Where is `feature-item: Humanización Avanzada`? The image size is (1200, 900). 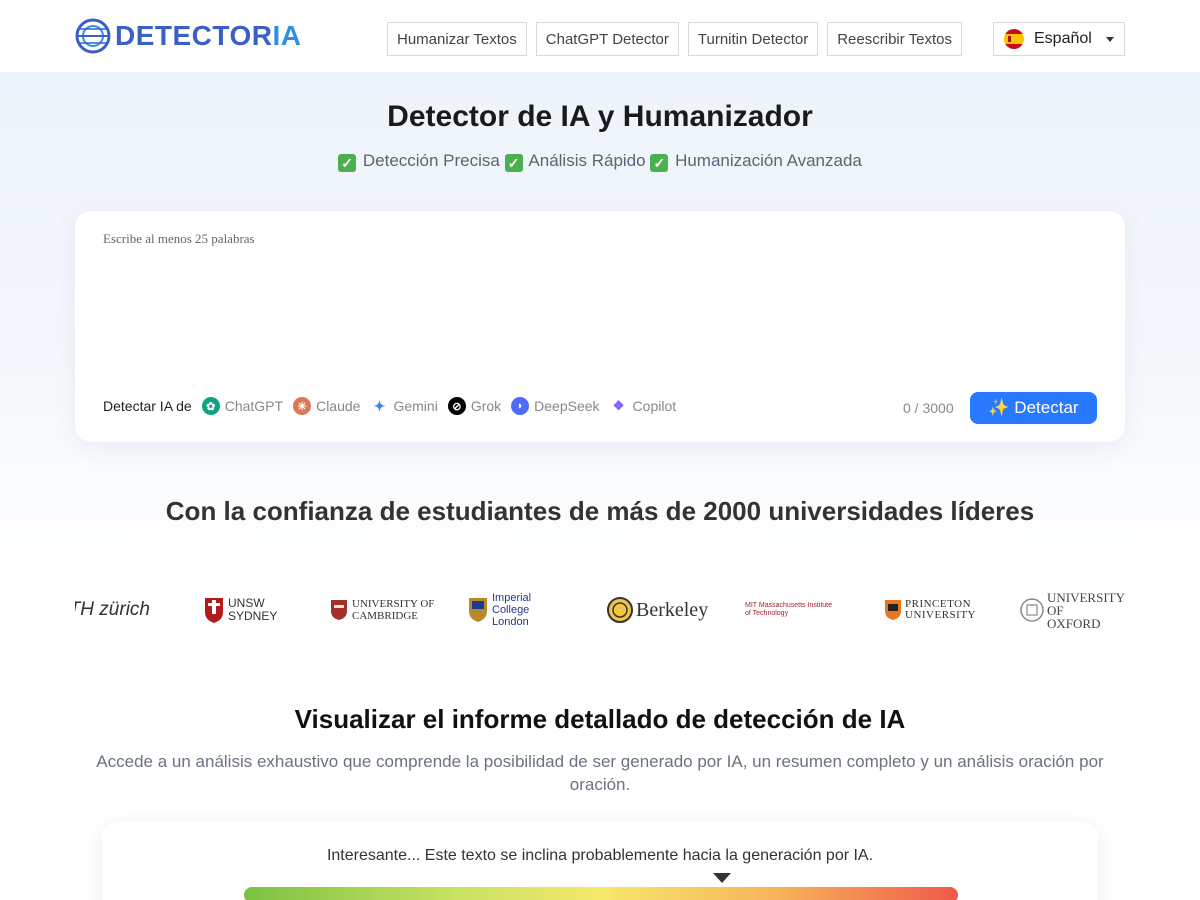
feature-item: Humanización Avanzada is located at coordinates (768, 160).